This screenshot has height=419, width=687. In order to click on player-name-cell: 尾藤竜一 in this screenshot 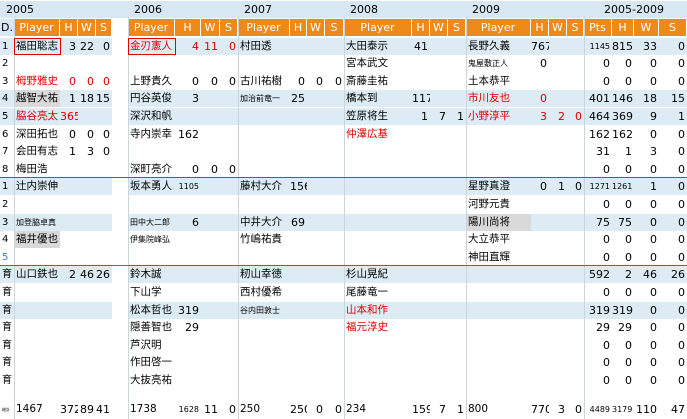, I will do `click(378, 292)`.